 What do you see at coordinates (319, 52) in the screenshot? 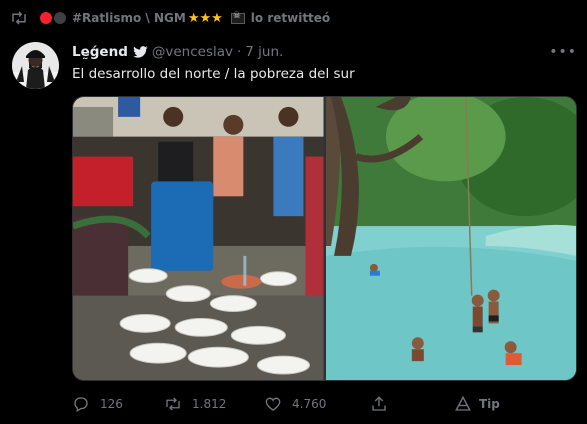
I see `tweet-header: Lḛǵend @venceslav · 7 jun.` at bounding box center [319, 52].